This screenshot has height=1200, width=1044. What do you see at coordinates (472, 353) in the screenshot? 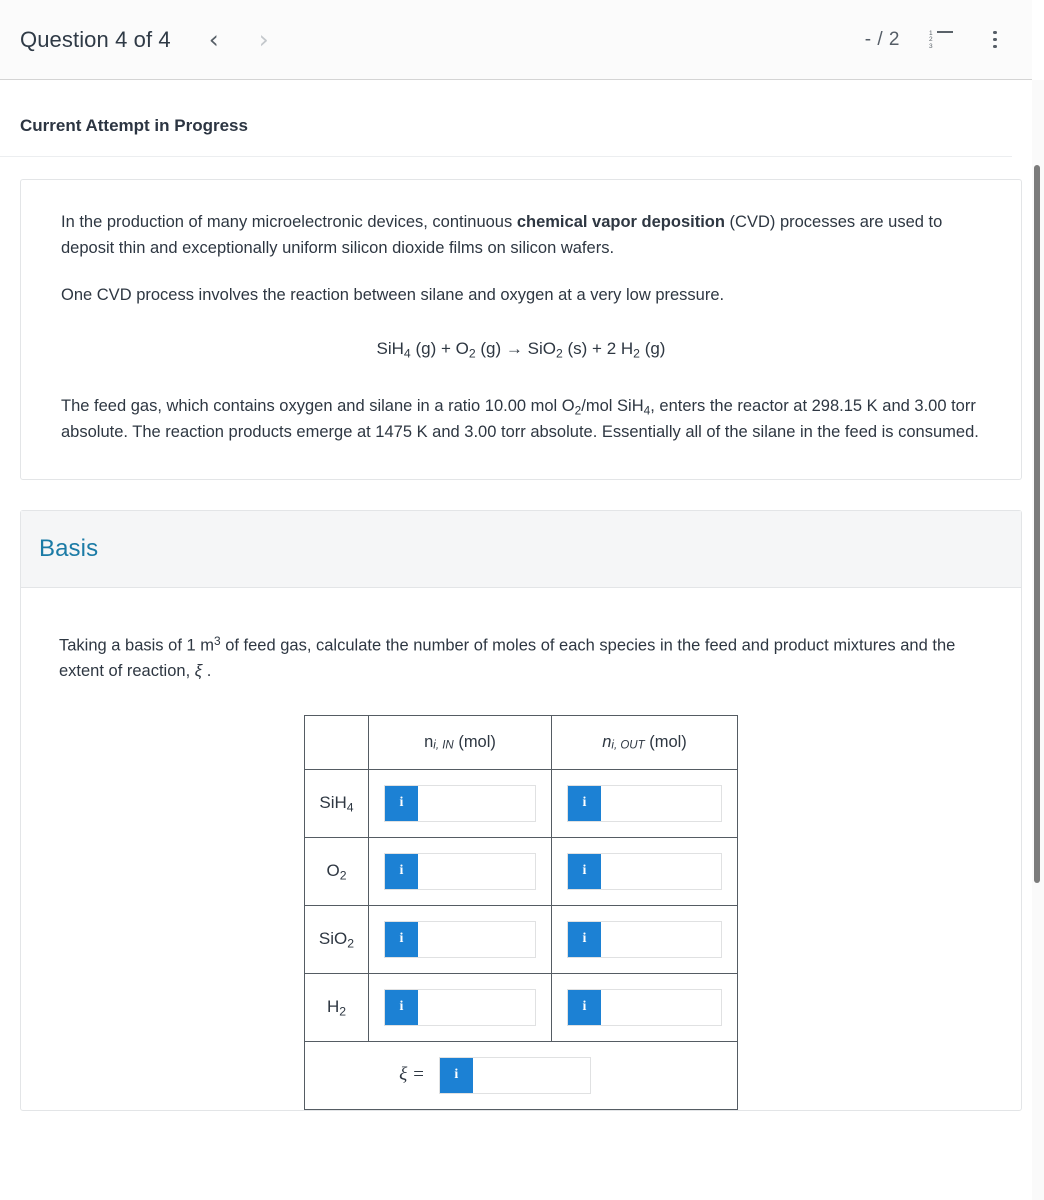
I see `eq-reactant-2-sub: 2` at bounding box center [472, 353].